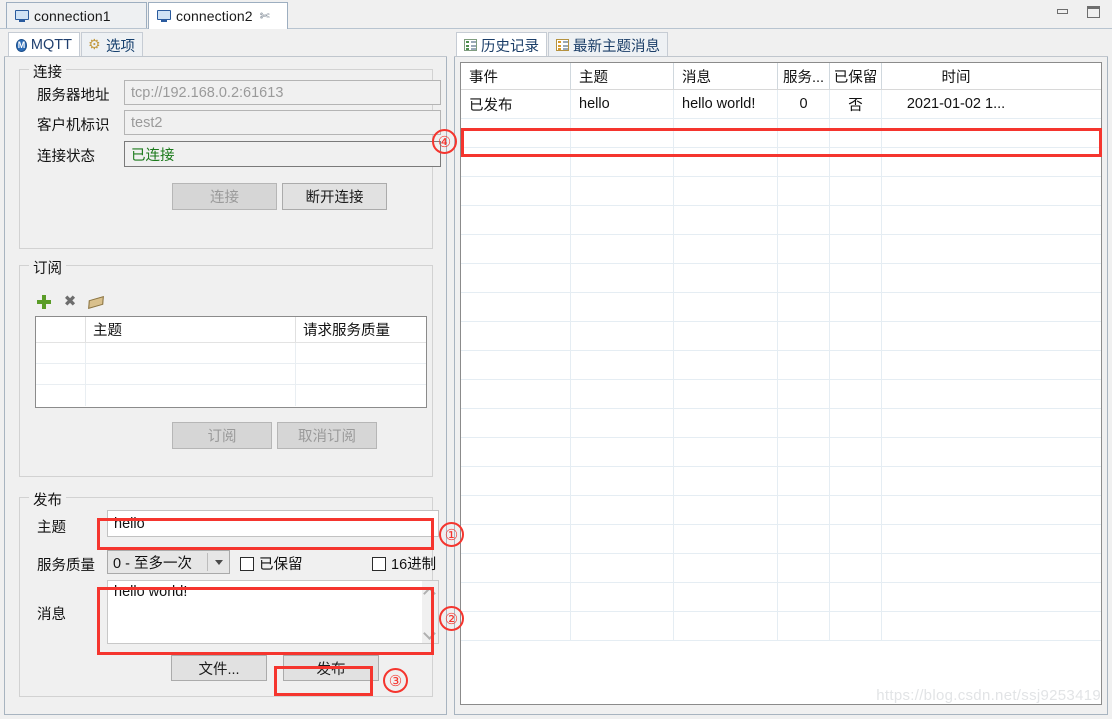 The height and width of the screenshot is (719, 1112). Describe the element at coordinates (622, 76) in the screenshot. I see `history-col-topic: 主题` at that location.